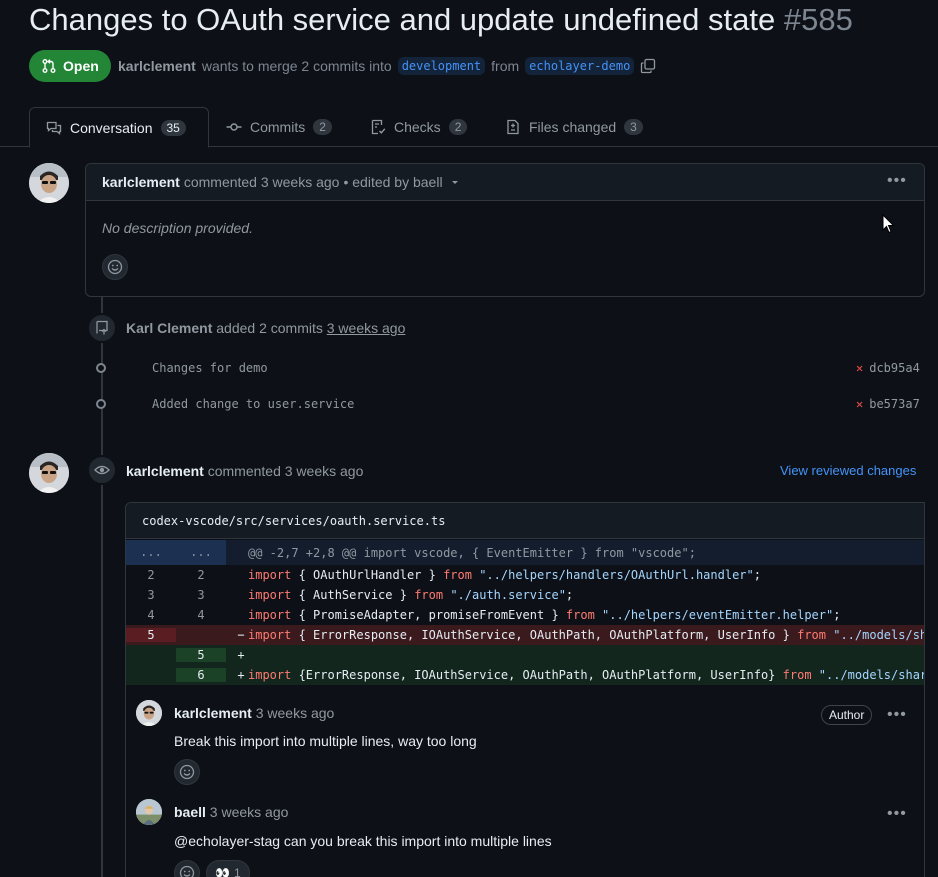 Image resolution: width=938 pixels, height=877 pixels. I want to click on comment-body: No description provided., so click(177, 228).